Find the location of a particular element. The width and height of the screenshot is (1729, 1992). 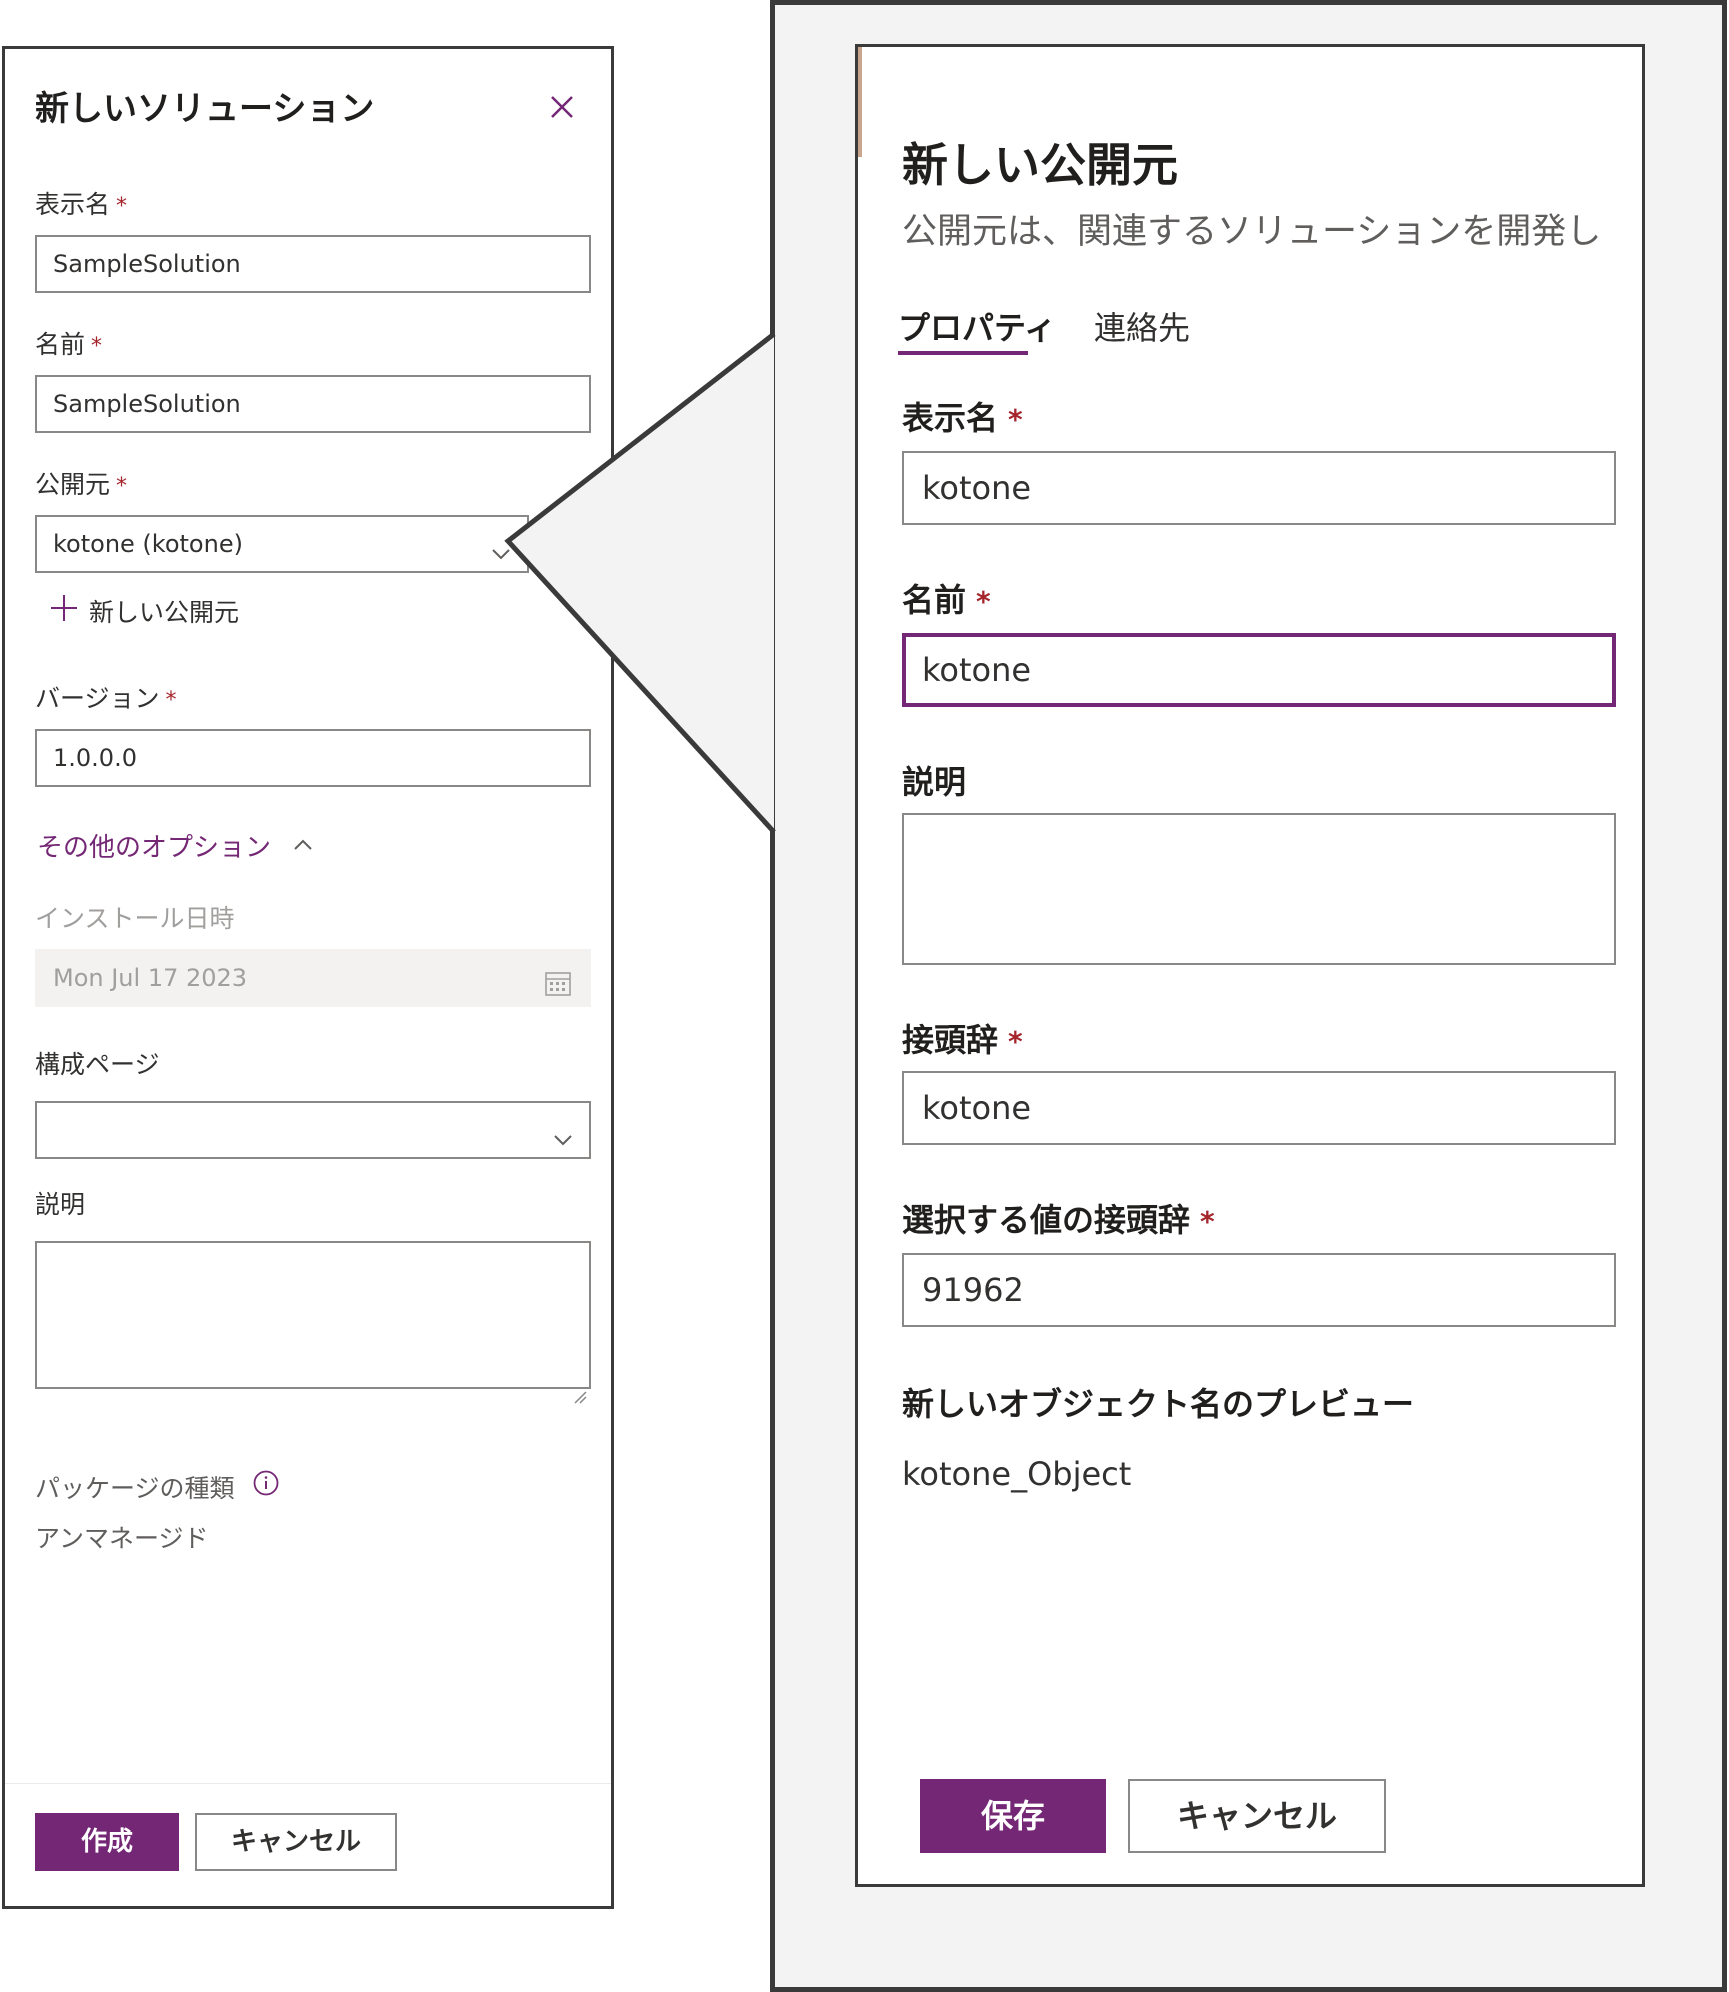

calendar-icon is located at coordinates (558, 979).